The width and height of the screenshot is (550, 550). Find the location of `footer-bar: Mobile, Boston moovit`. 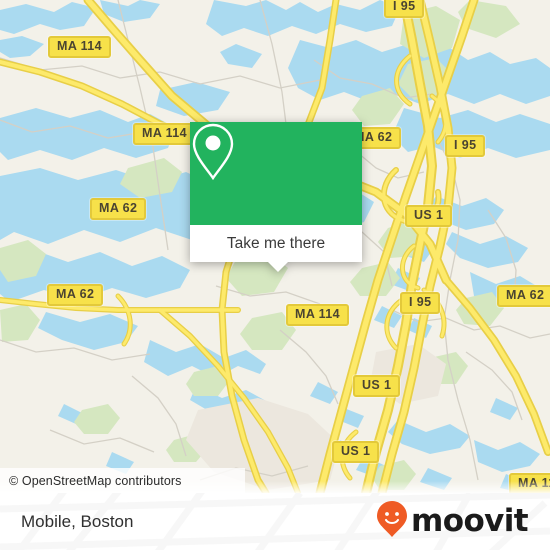

footer-bar: Mobile, Boston moovit is located at coordinates (275, 521).